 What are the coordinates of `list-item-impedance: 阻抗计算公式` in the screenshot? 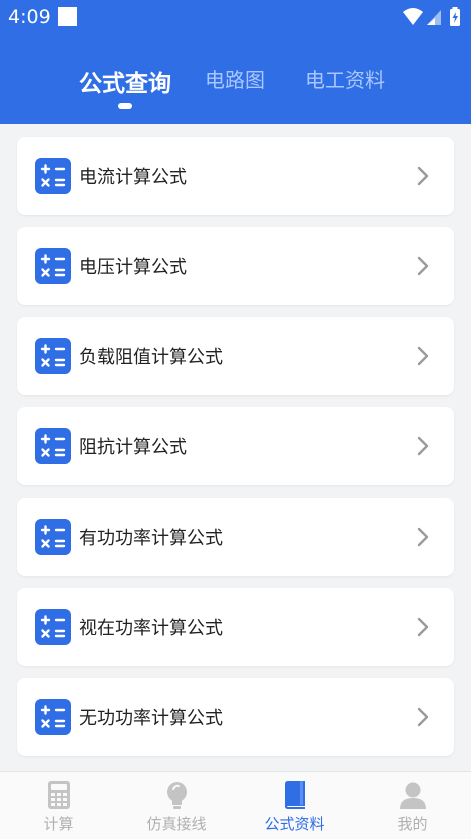 It's located at (235, 446).